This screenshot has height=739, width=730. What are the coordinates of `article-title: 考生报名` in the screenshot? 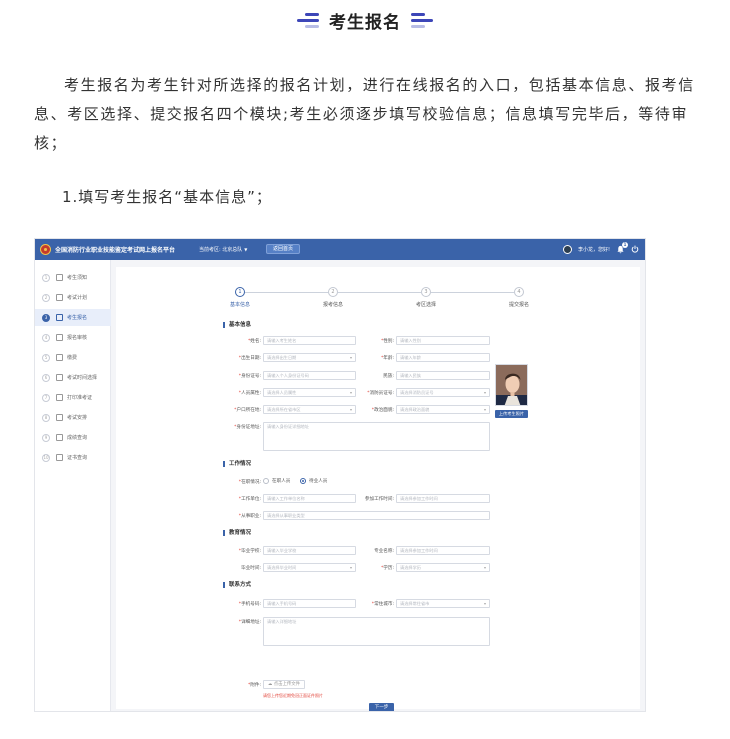 It's located at (365, 22).